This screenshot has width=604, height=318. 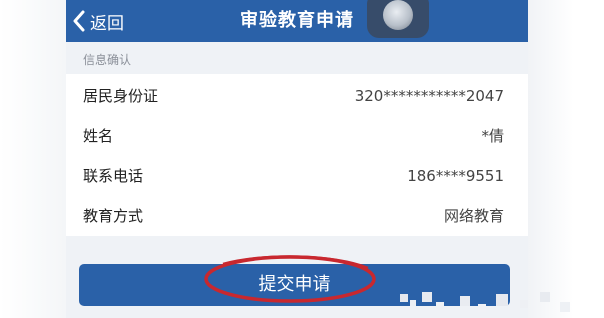 What do you see at coordinates (485, 302) in the screenshot?
I see `watermark-blur` at bounding box center [485, 302].